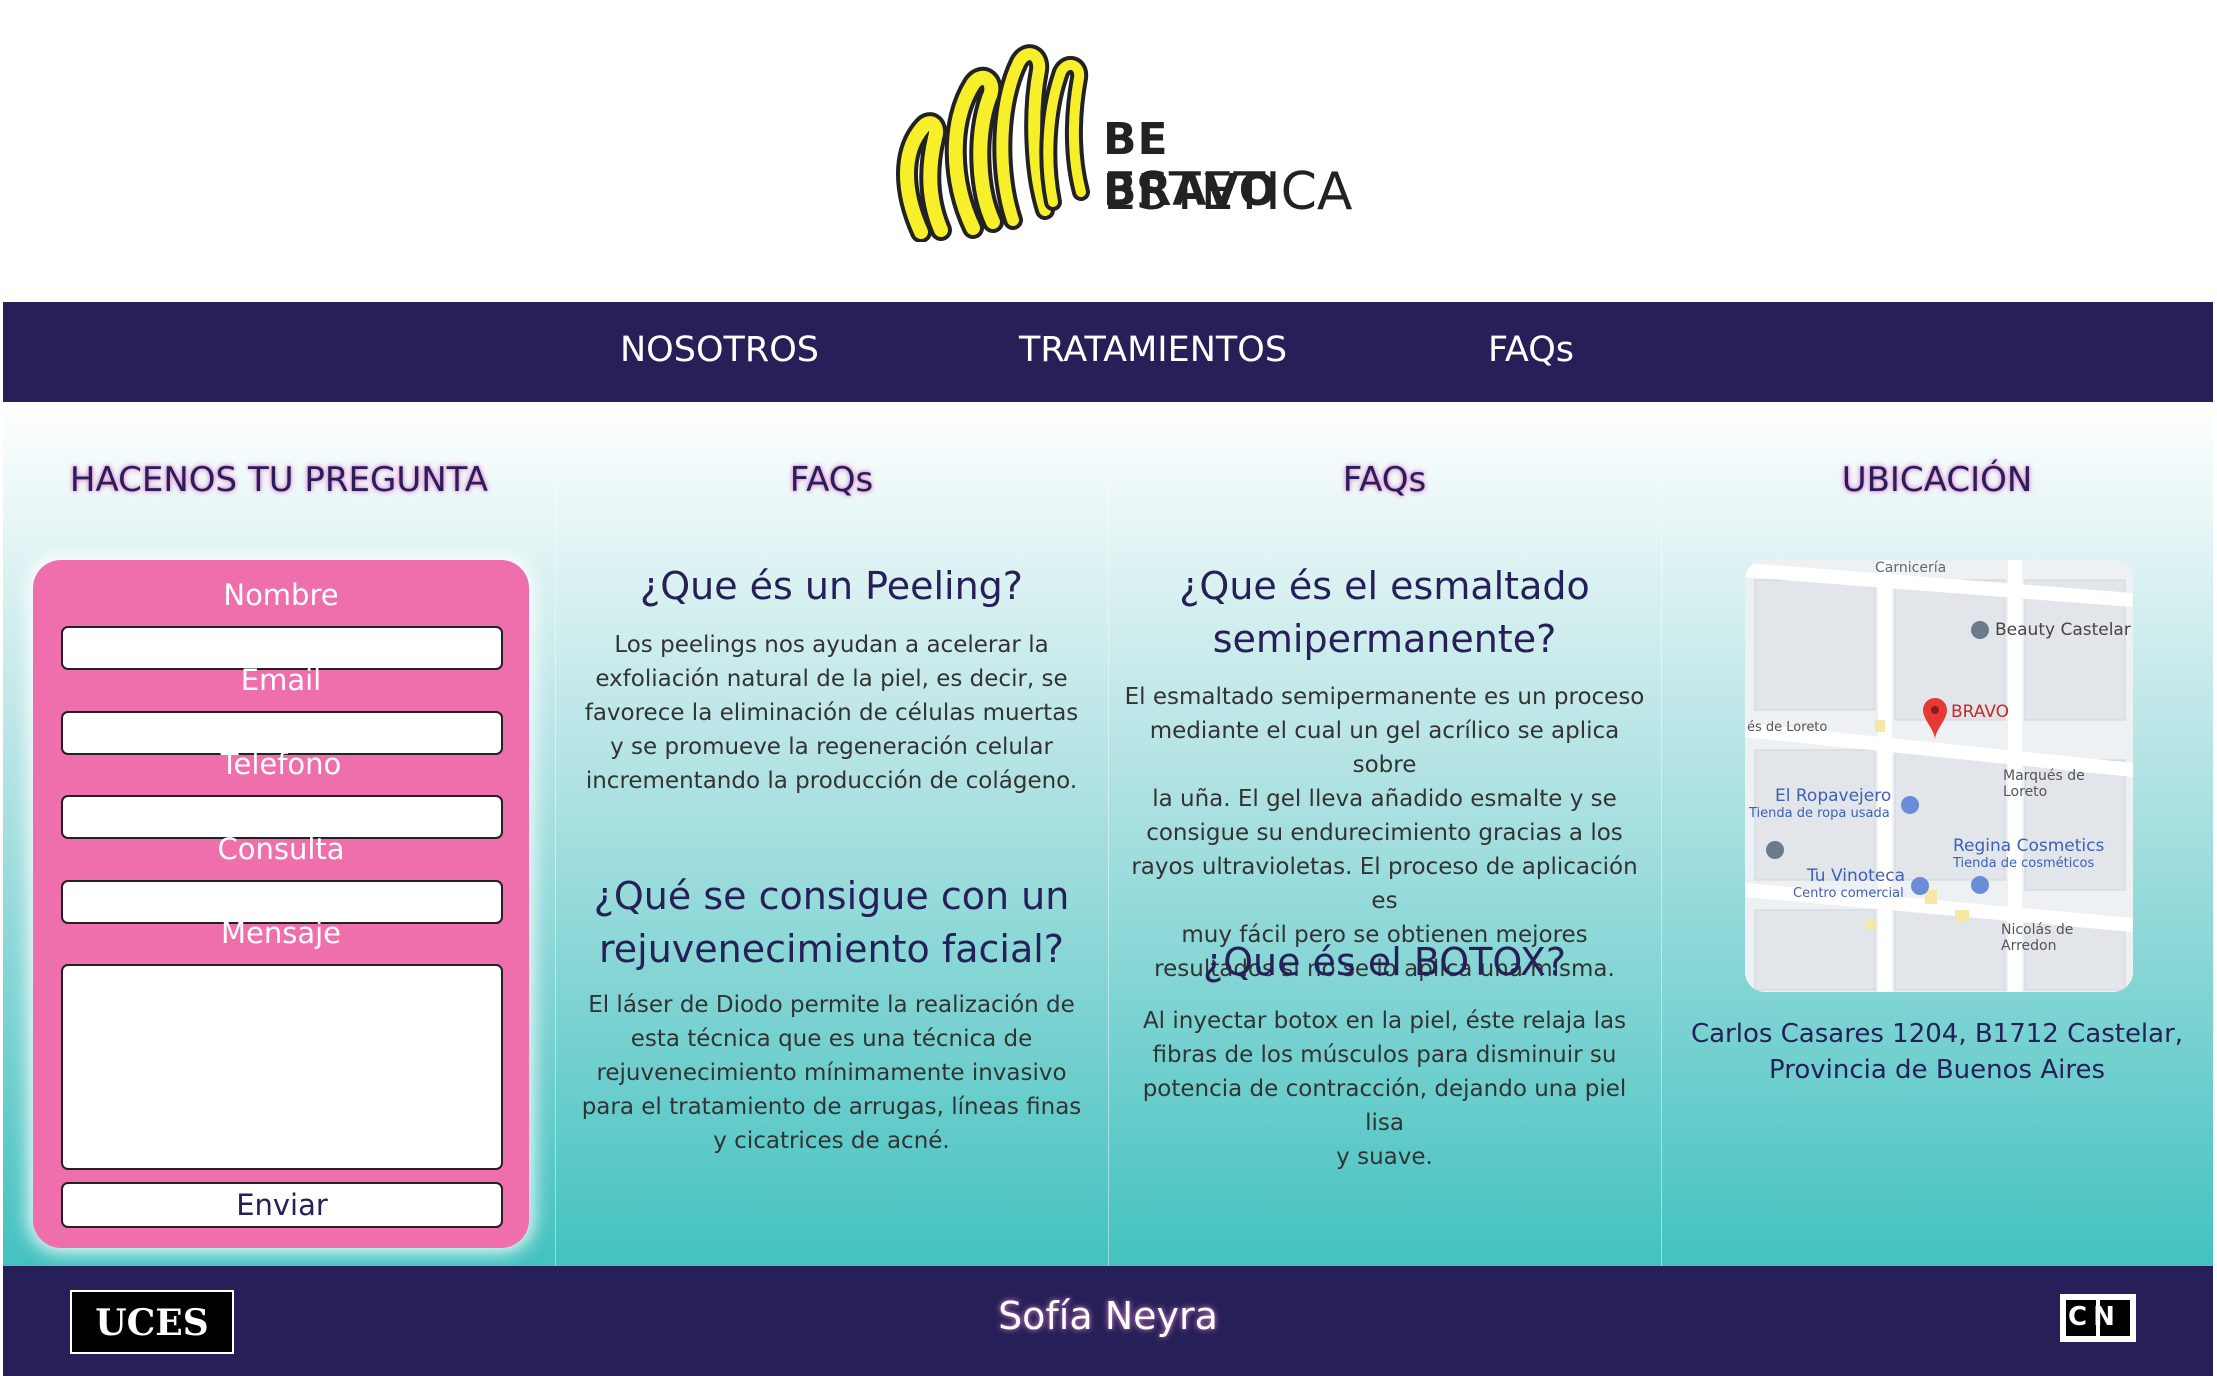 The image size is (2217, 1376). I want to click on map-label: Tu Vinoteca, so click(1856, 876).